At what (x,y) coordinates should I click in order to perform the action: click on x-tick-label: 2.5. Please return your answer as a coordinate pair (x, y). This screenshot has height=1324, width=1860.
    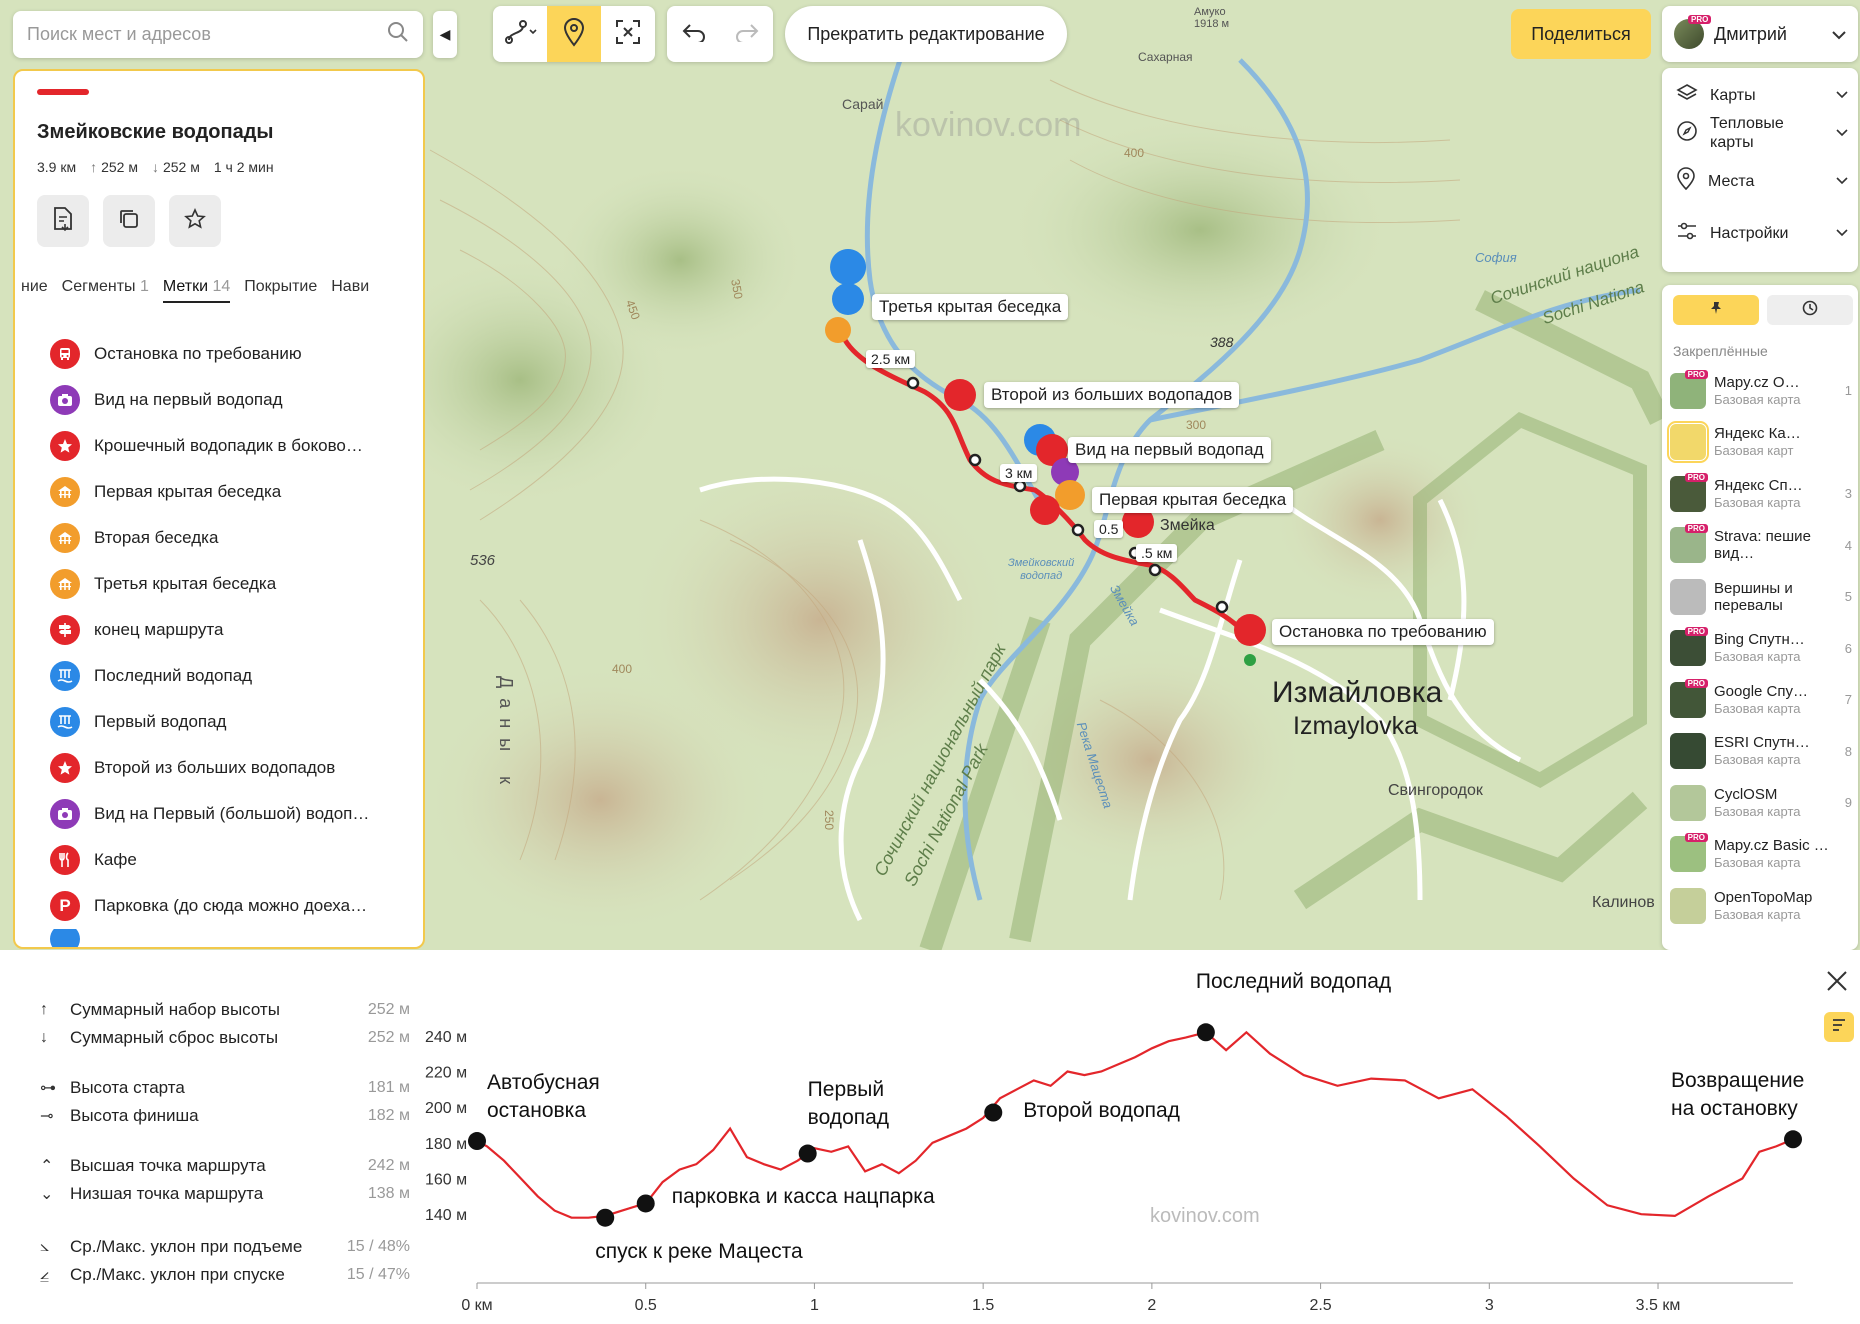
    Looking at the image, I should click on (1320, 1305).